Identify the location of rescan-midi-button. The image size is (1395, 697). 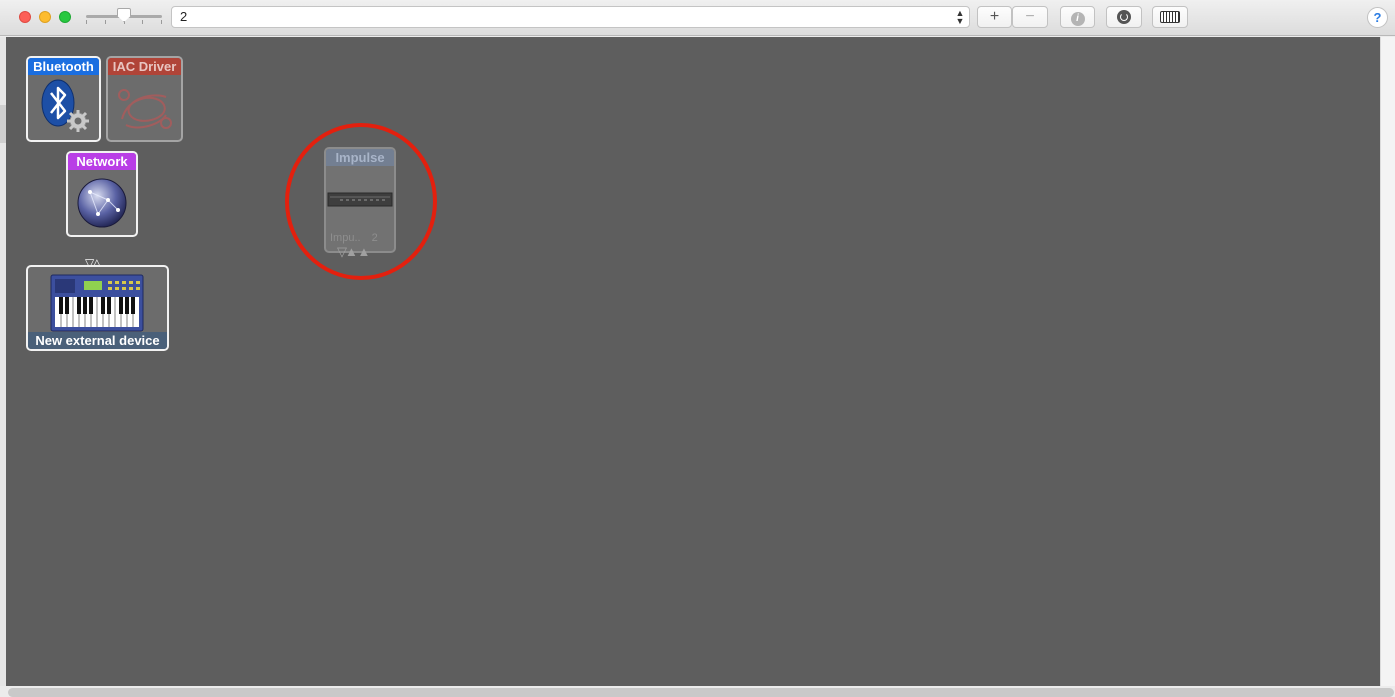
(1124, 17).